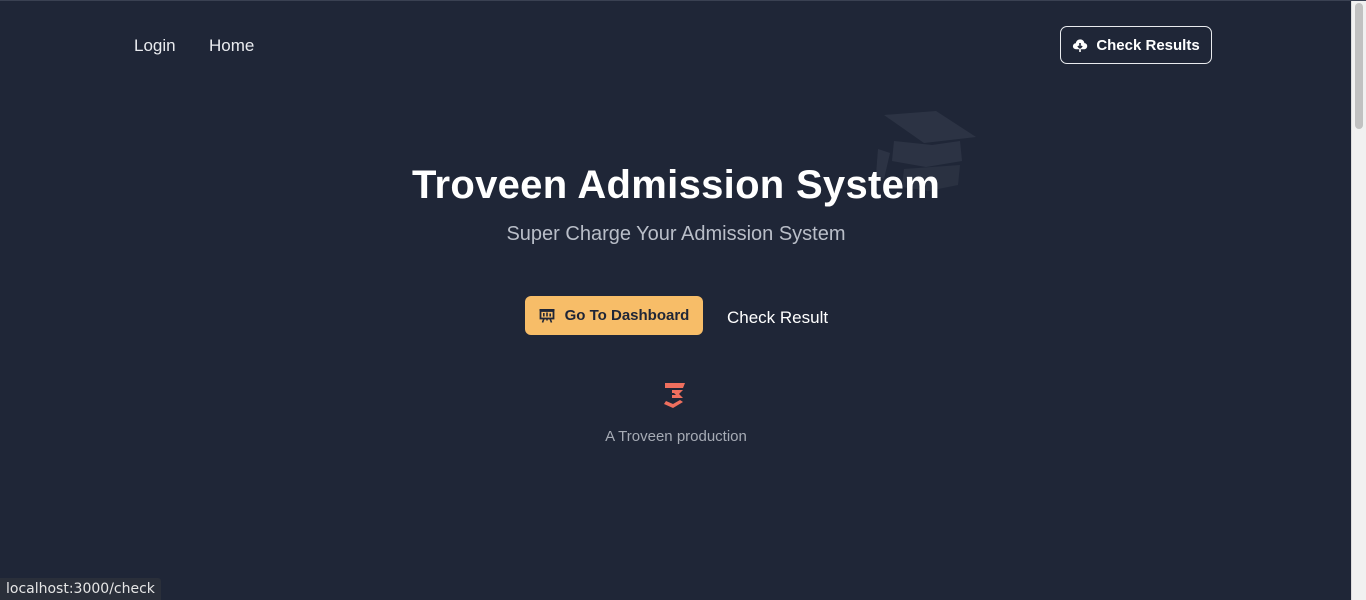 The width and height of the screenshot is (1366, 600). I want to click on nav-home-link: Home, so click(231, 46).